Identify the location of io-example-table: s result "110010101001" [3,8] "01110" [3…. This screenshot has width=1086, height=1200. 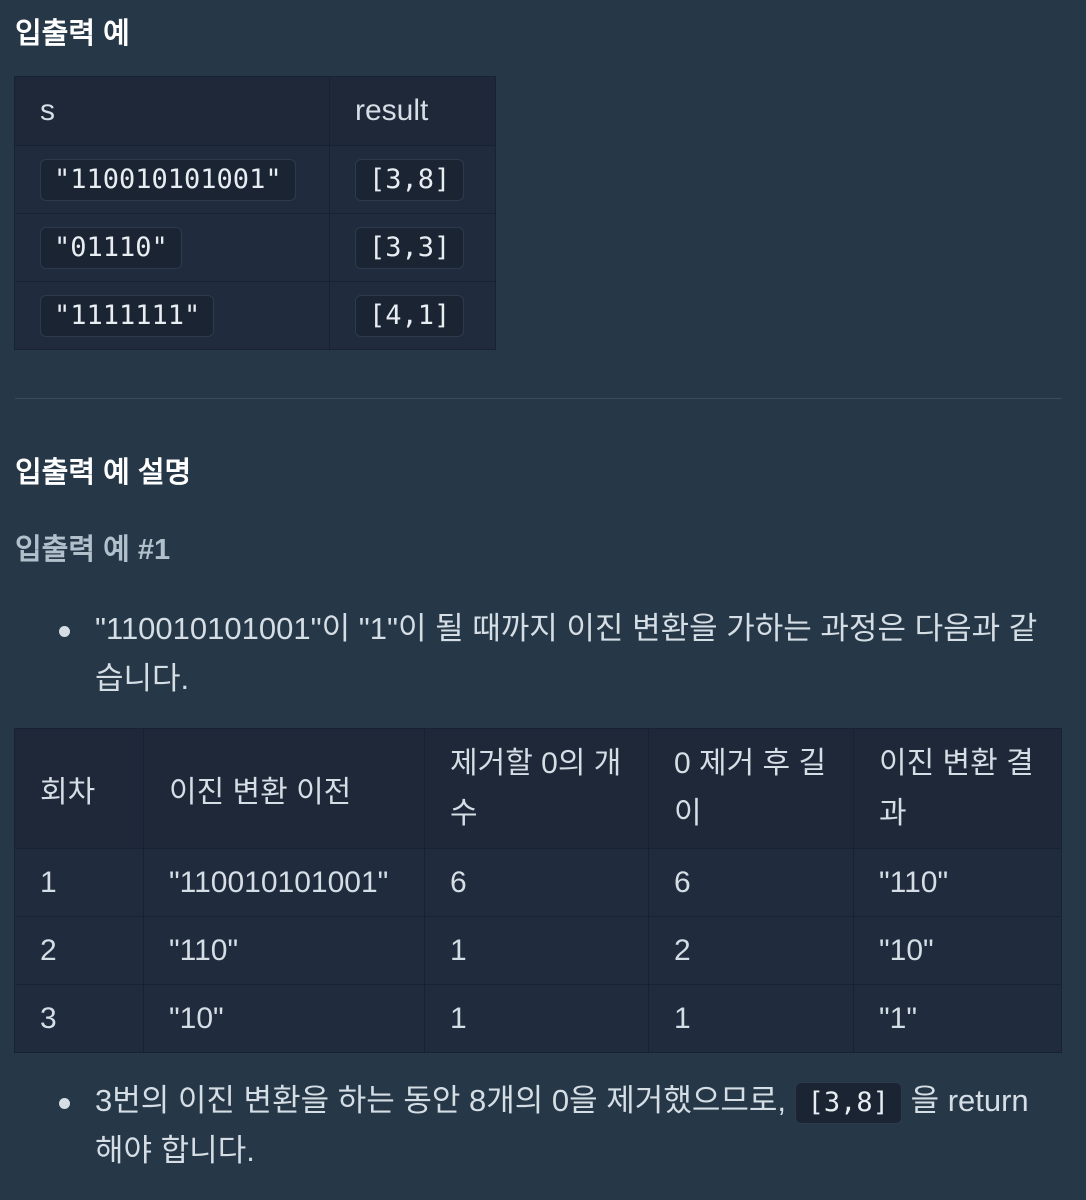
(255, 213).